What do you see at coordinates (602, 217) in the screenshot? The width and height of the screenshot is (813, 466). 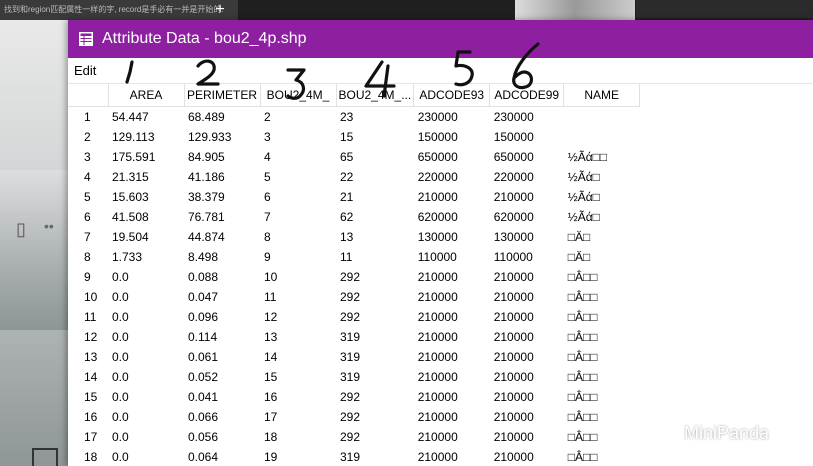 I see `table-cell: ½Ãά□` at bounding box center [602, 217].